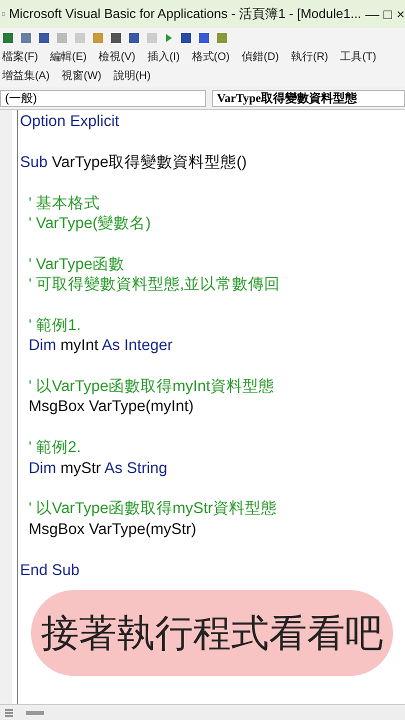  Describe the element at coordinates (169, 38) in the screenshot. I see `run-icon` at that location.